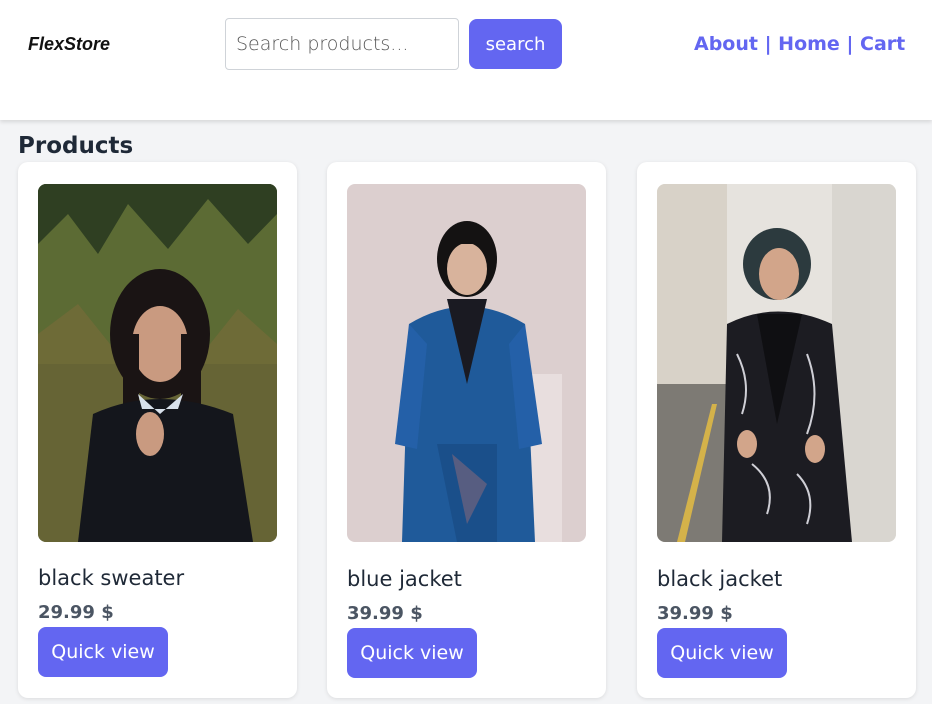 Image resolution: width=932 pixels, height=704 pixels. What do you see at coordinates (404, 579) in the screenshot?
I see `product-name: blue jacket` at bounding box center [404, 579].